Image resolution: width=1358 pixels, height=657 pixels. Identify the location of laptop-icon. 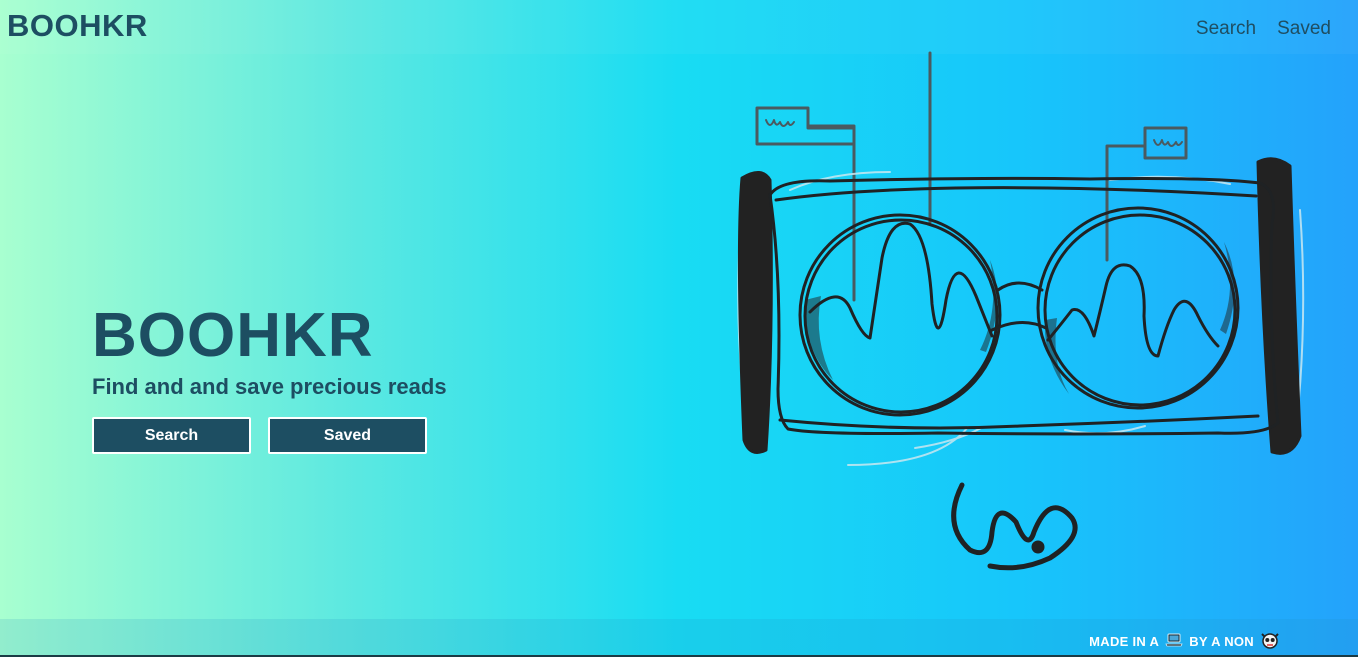
(1174, 641).